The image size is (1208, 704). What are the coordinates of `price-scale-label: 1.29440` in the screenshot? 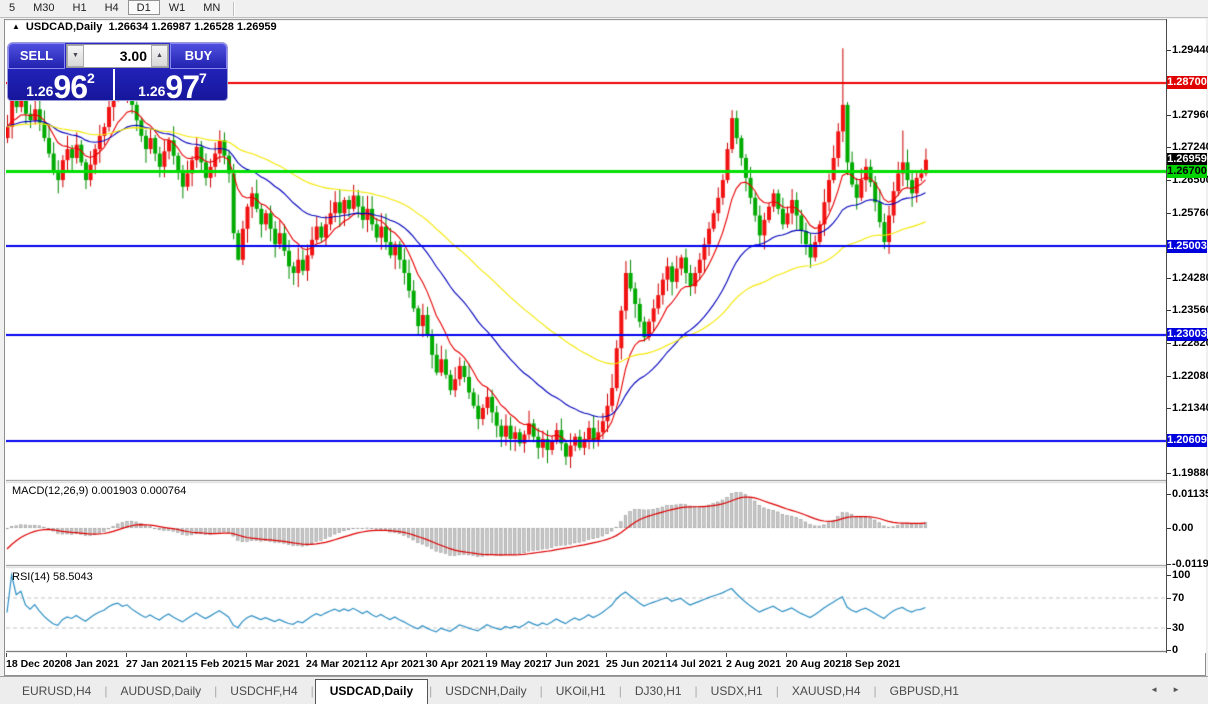 It's located at (1190, 50).